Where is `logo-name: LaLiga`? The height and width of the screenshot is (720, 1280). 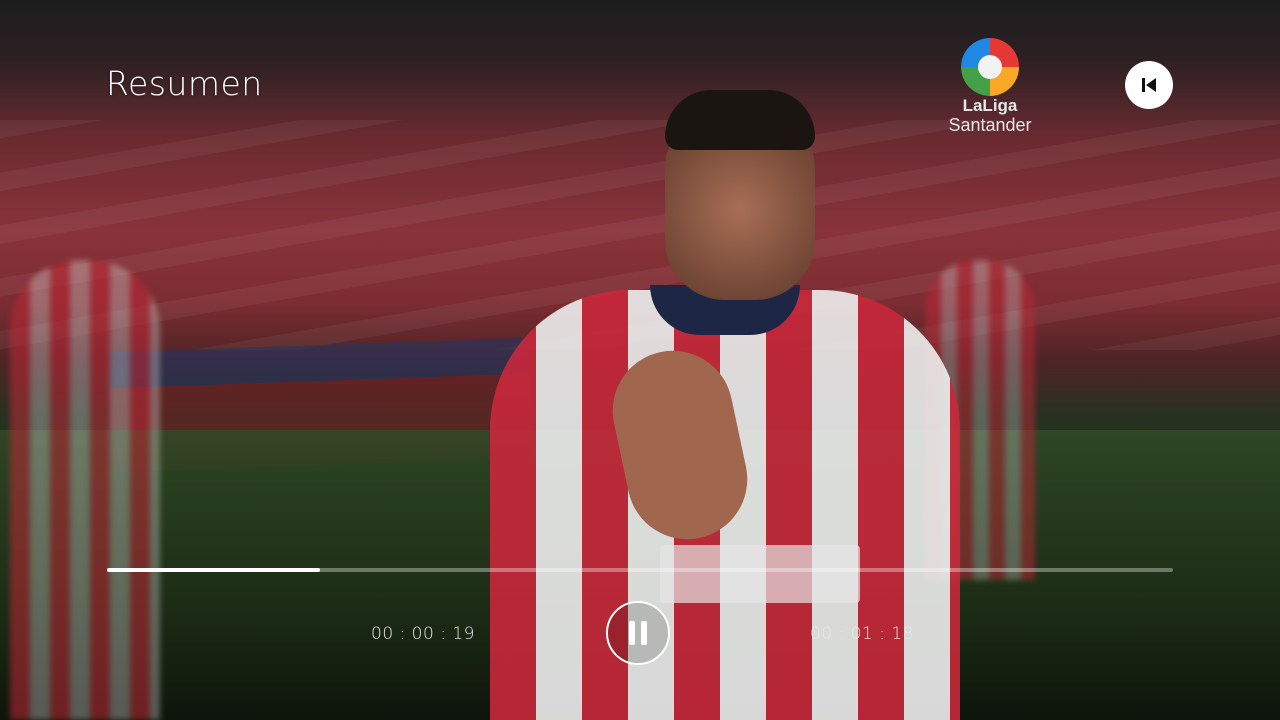
logo-name: LaLiga is located at coordinates (990, 105).